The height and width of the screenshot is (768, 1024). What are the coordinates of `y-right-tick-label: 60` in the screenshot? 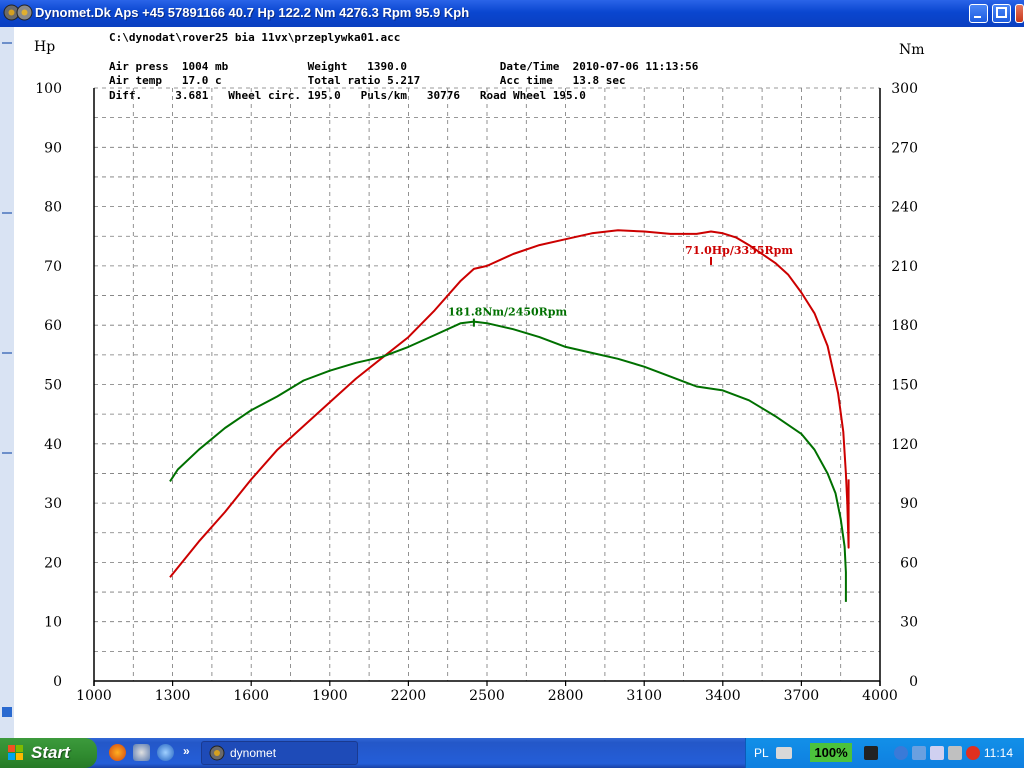 It's located at (909, 563).